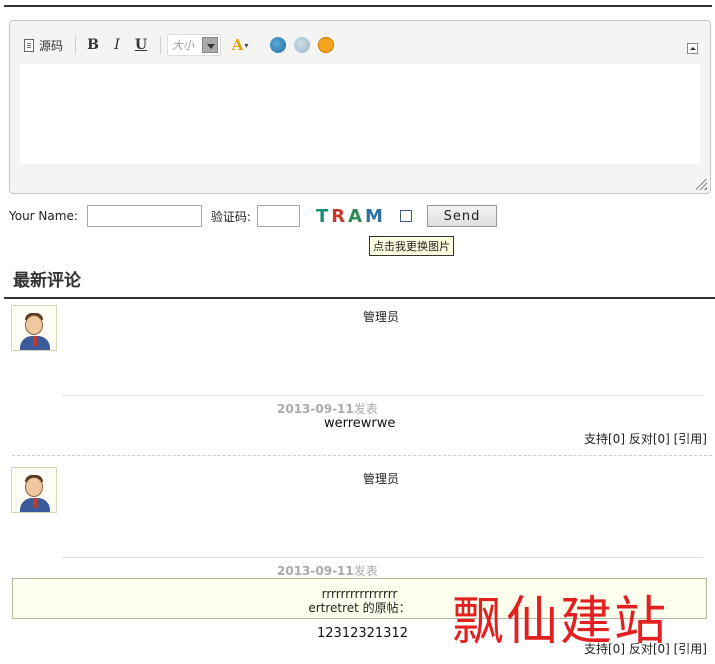 Image resolution: width=715 pixels, height=664 pixels. Describe the element at coordinates (93, 45) in the screenshot. I see `bold-button: B` at that location.